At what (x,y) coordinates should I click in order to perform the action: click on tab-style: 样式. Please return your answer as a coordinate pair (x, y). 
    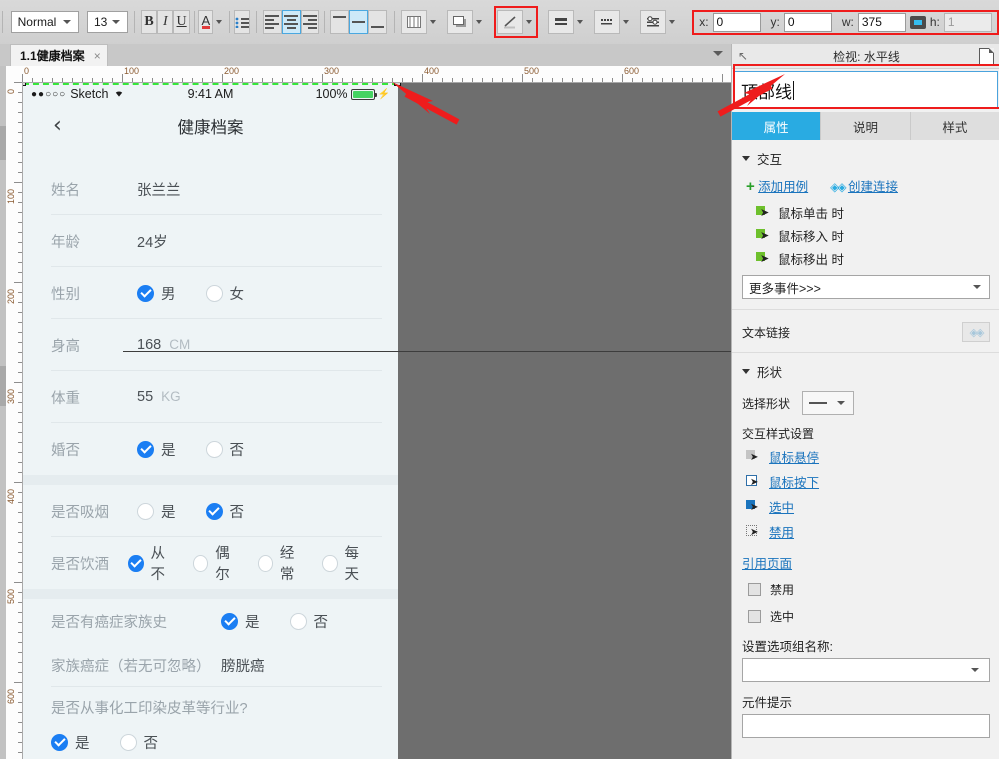
    Looking at the image, I should click on (954, 126).